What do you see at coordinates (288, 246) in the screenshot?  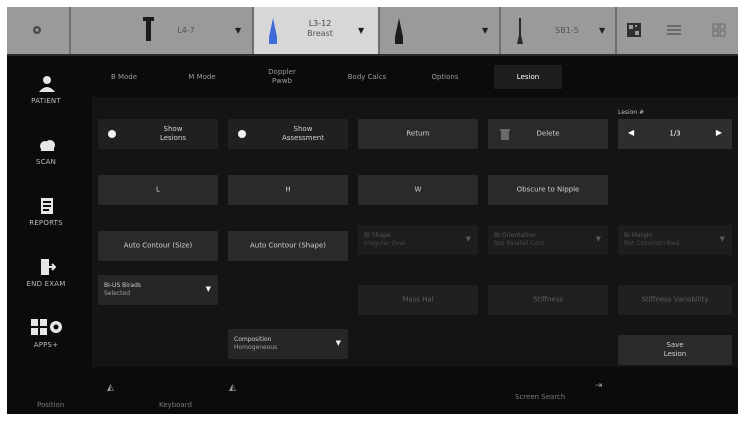 I see `auto-contour-shape-button: Auto Contour (Shape)` at bounding box center [288, 246].